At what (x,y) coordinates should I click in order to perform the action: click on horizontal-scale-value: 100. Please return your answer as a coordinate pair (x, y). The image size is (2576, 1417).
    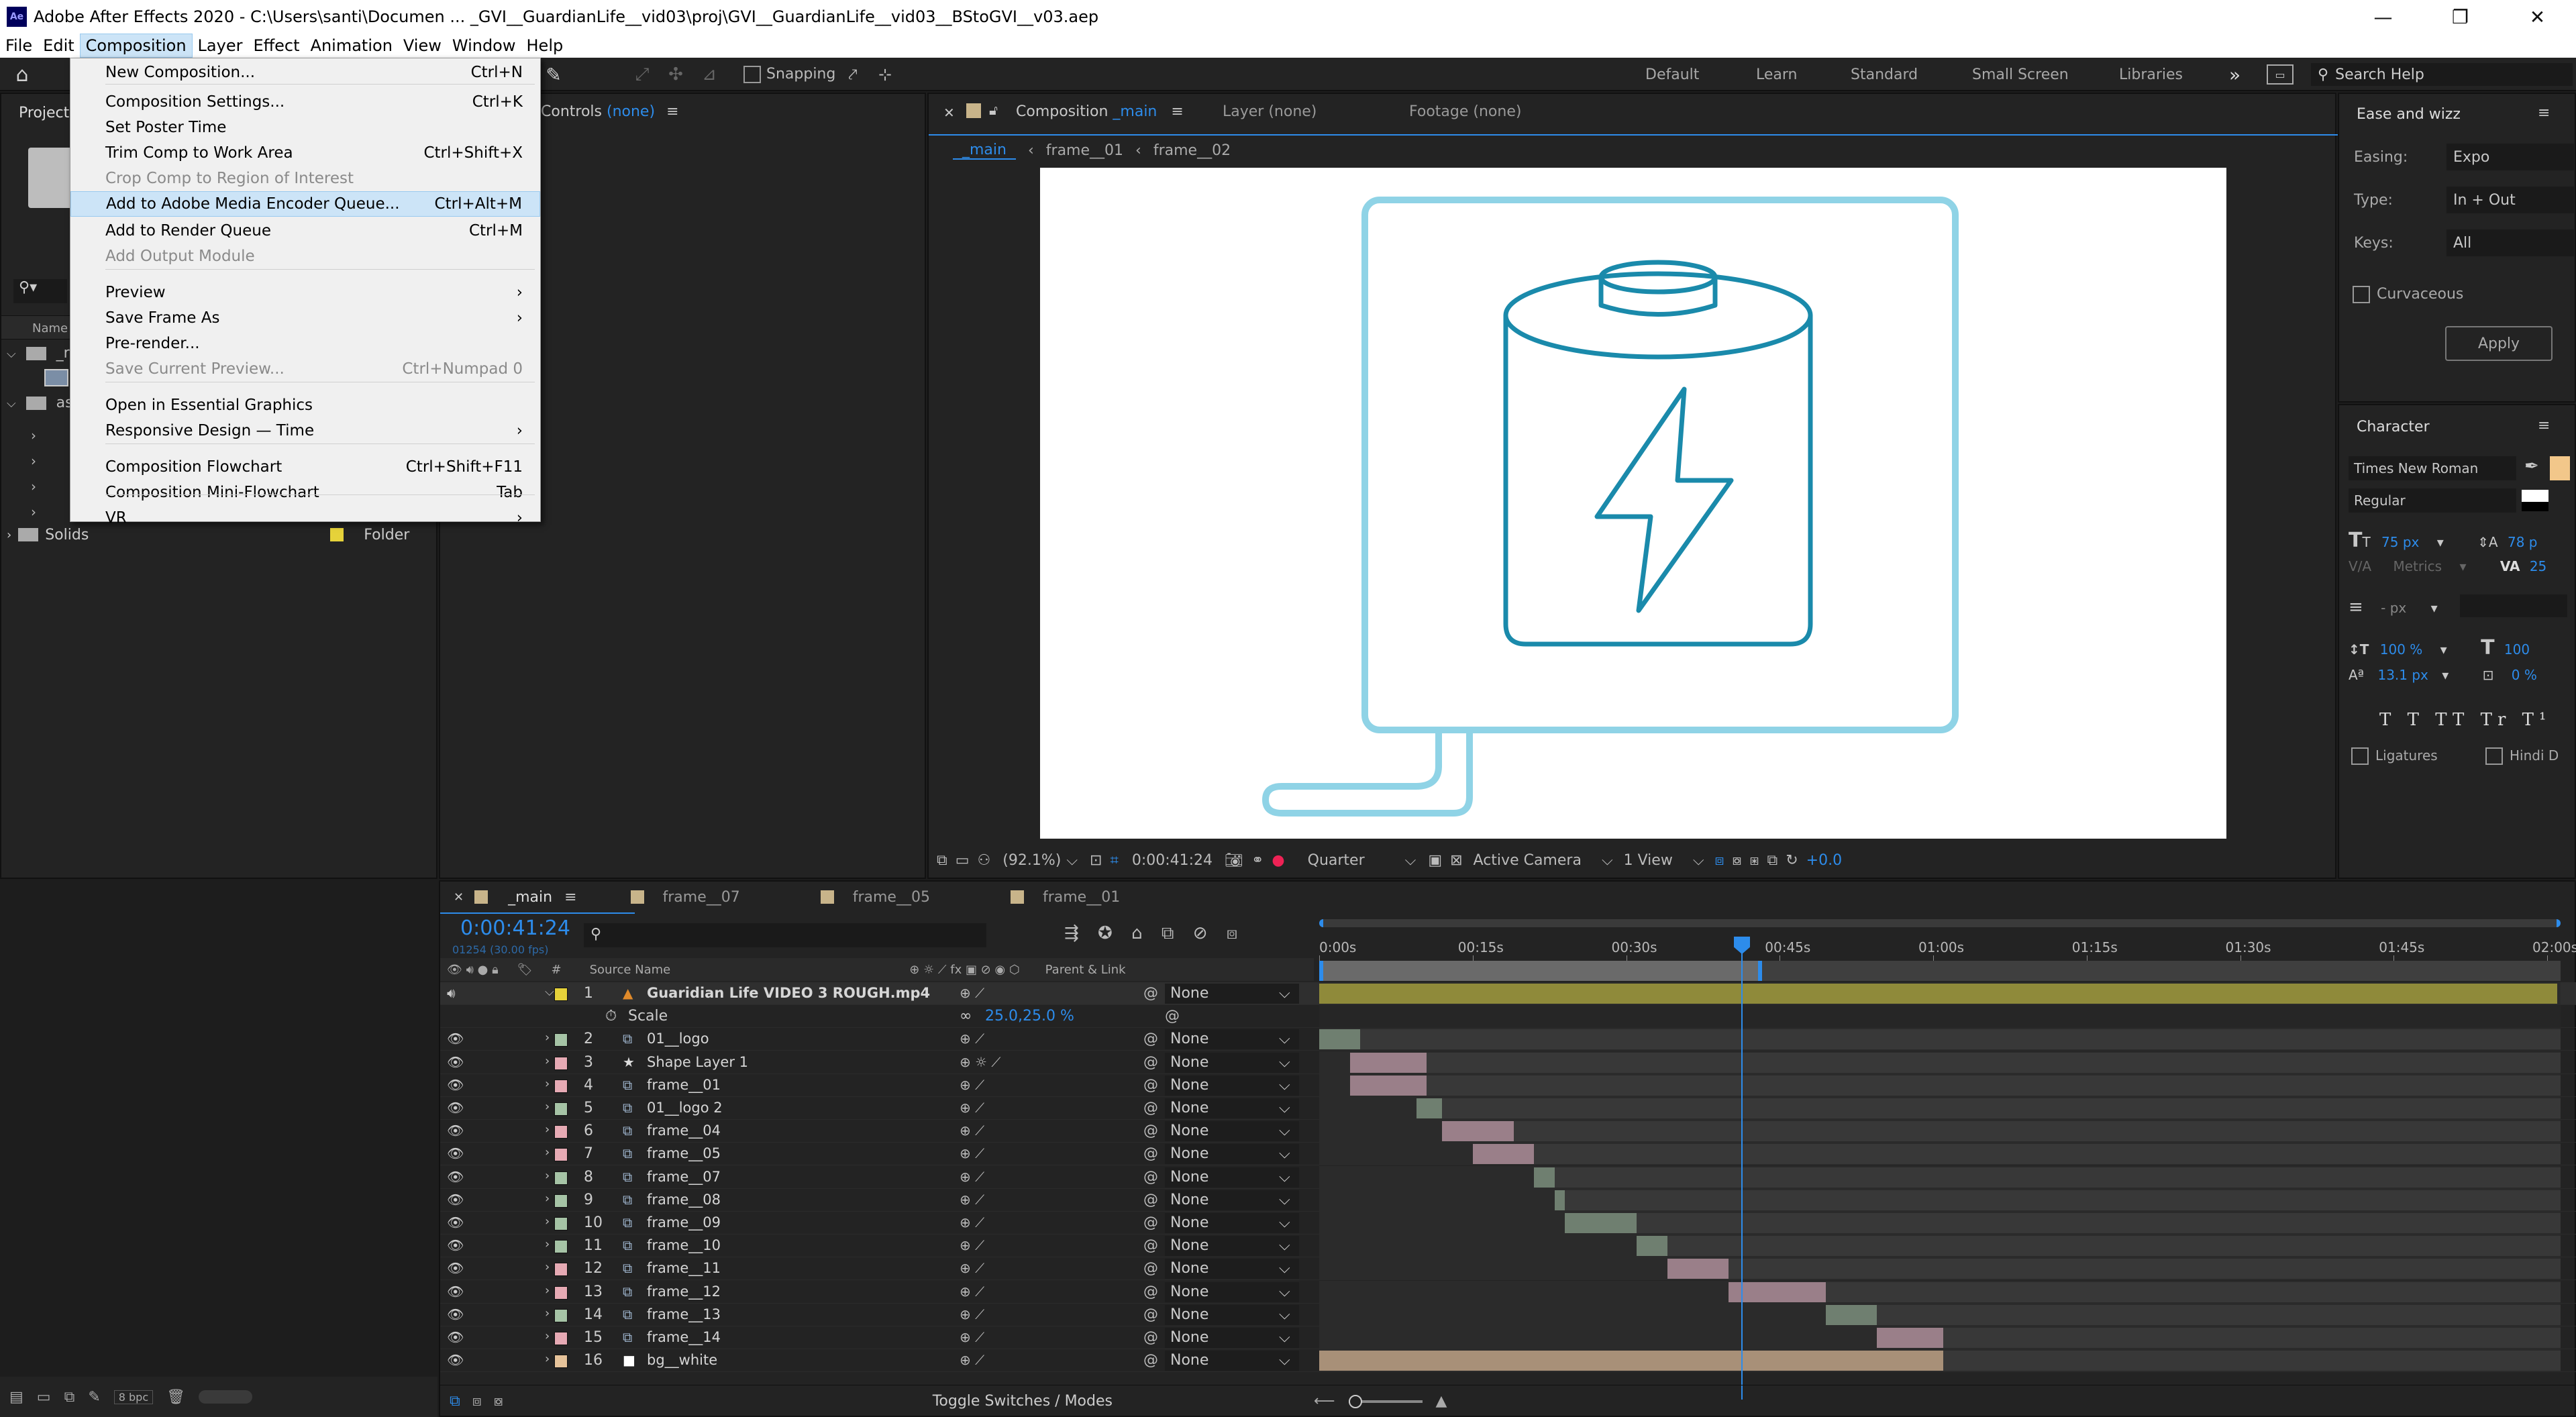
    Looking at the image, I should click on (2517, 649).